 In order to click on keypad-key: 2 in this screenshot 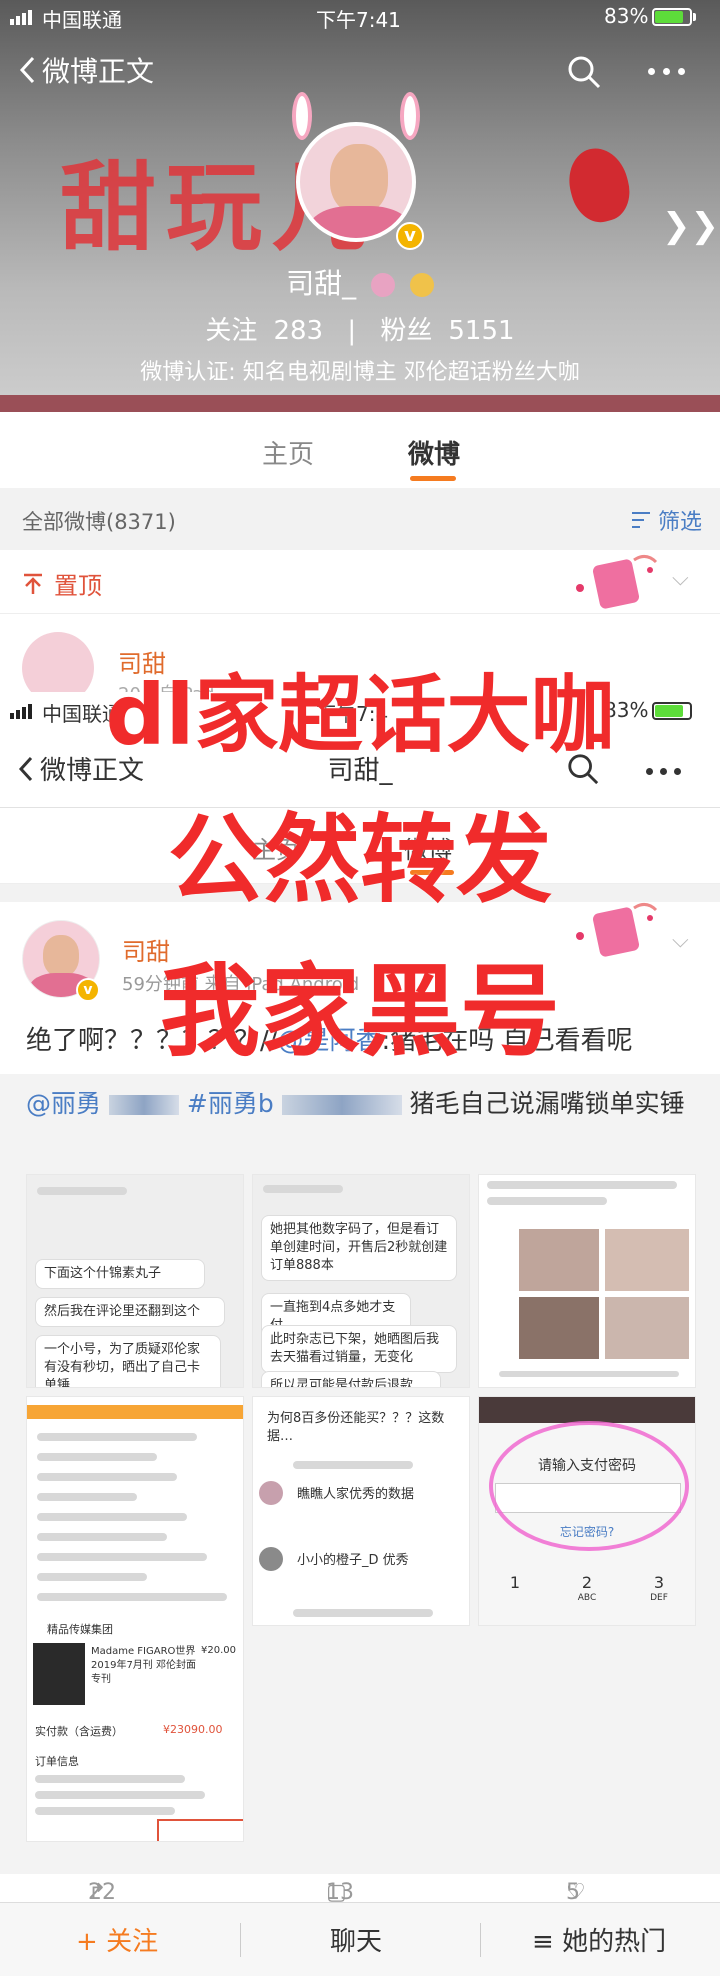, I will do `click(587, 1582)`.